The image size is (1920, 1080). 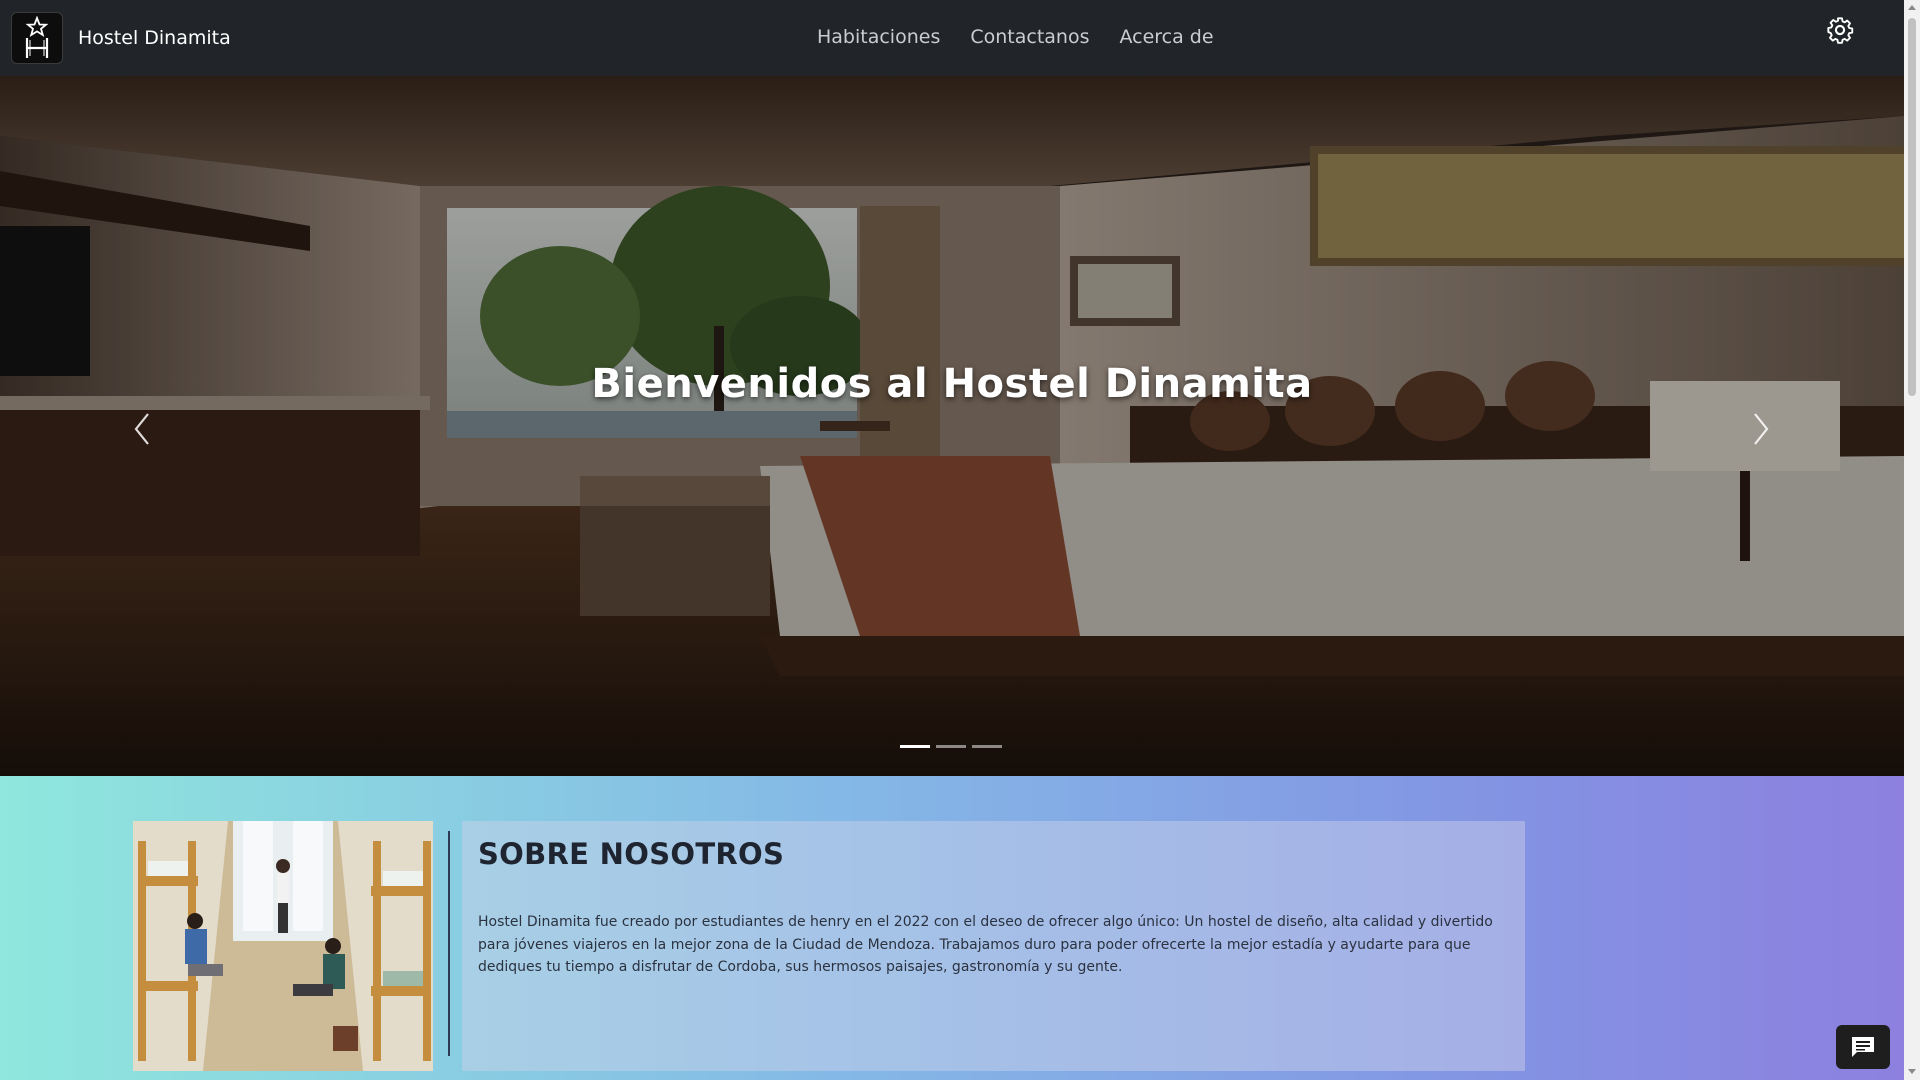 I want to click on carousel-prev-button, so click(x=143, y=429).